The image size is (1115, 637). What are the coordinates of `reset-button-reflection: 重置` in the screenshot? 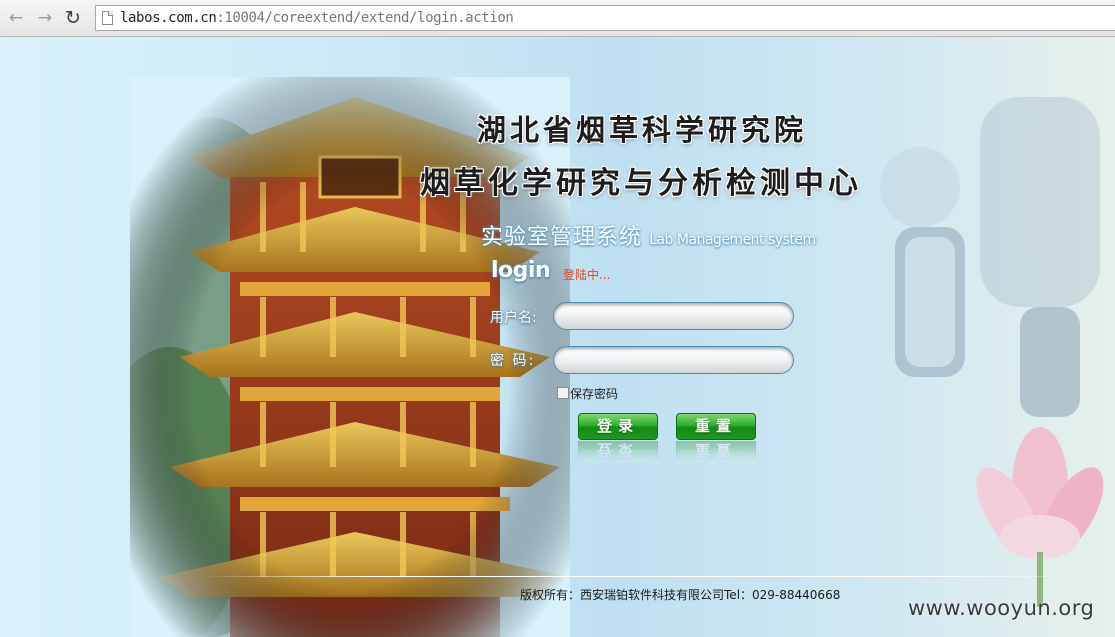 It's located at (716, 452).